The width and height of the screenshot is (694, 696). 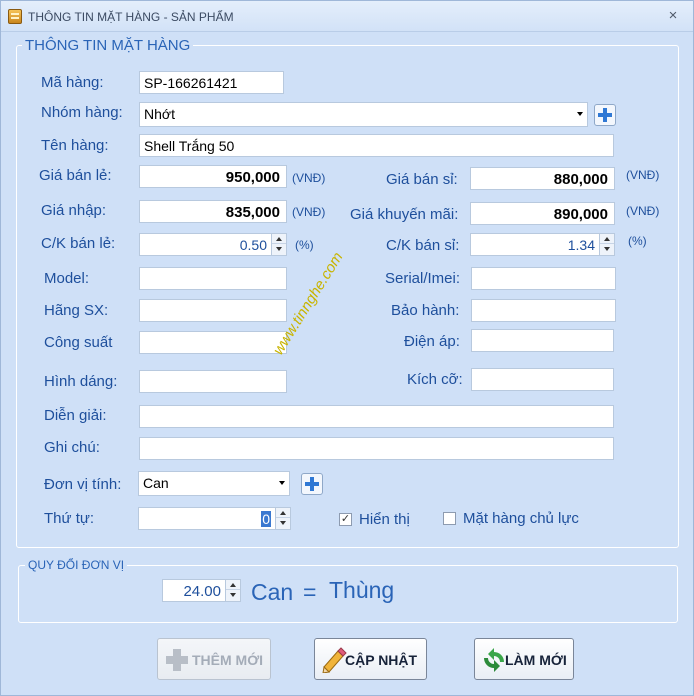 I want to click on gia-ban-le-label: Giá bán lẻ:, so click(x=75, y=175).